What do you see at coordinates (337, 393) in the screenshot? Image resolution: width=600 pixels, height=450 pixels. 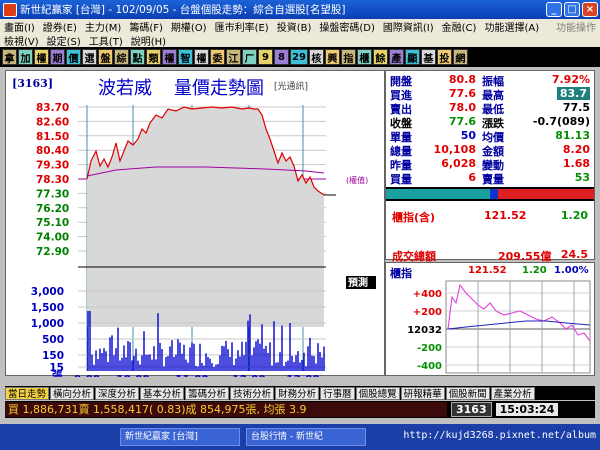 I see `tab-7: 行事曆` at bounding box center [337, 393].